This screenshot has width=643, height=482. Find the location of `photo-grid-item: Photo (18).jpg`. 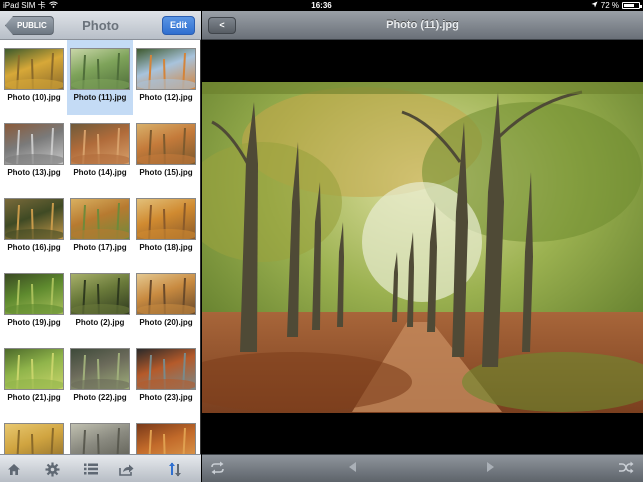

photo-grid-item: Photo (18).jpg is located at coordinates (166, 227).